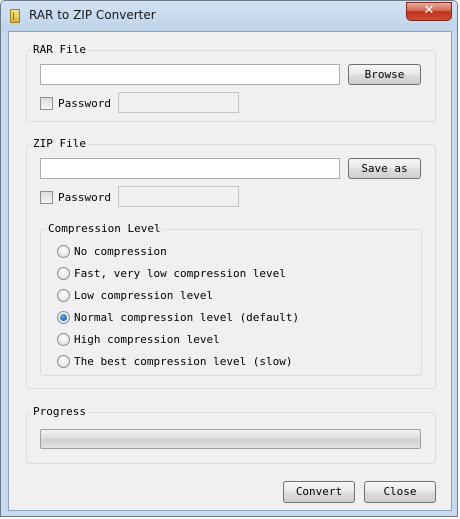  What do you see at coordinates (190, 74) in the screenshot?
I see `rar-file-path-input` at bounding box center [190, 74].